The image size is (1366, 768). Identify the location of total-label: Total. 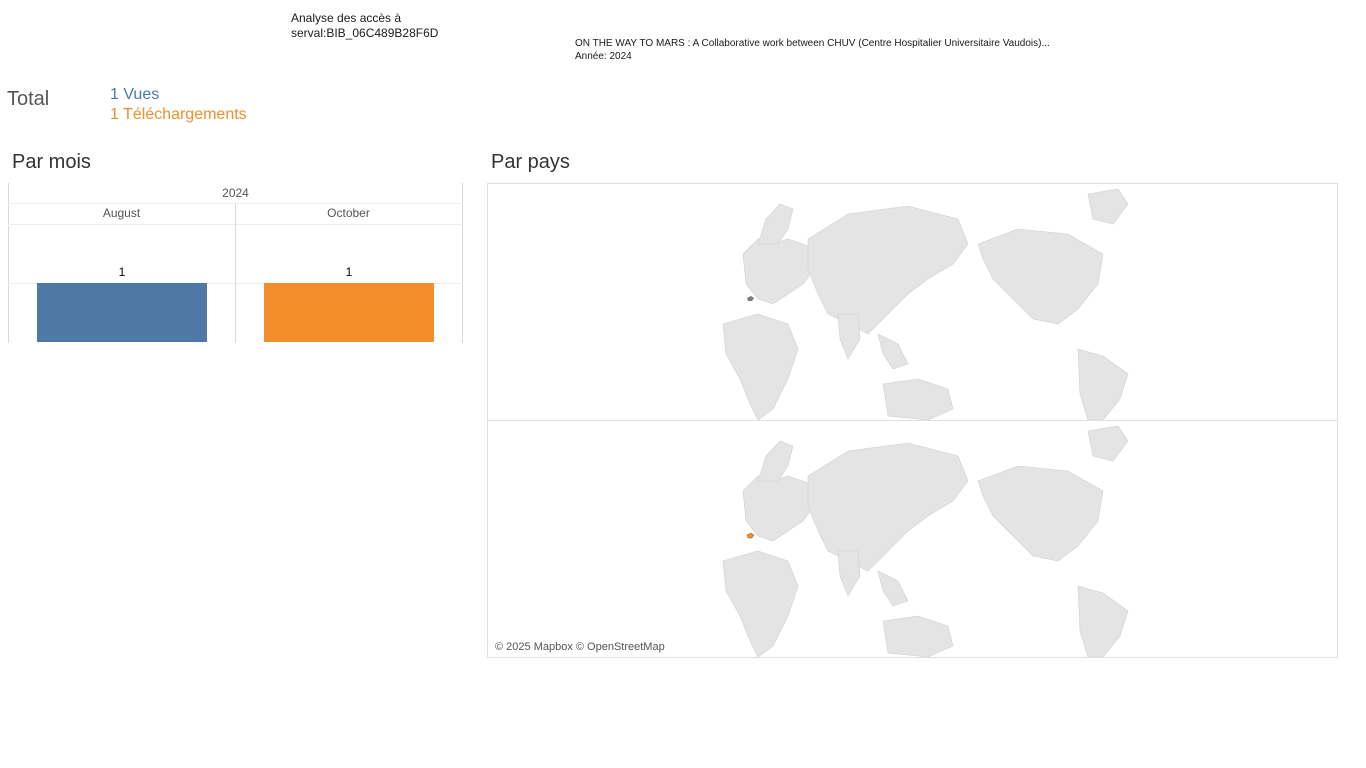
(28, 99).